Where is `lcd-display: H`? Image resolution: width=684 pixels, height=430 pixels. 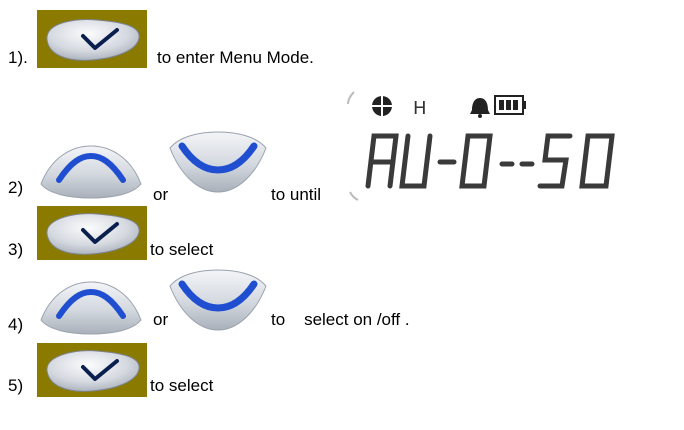
lcd-display: H is located at coordinates (510, 147).